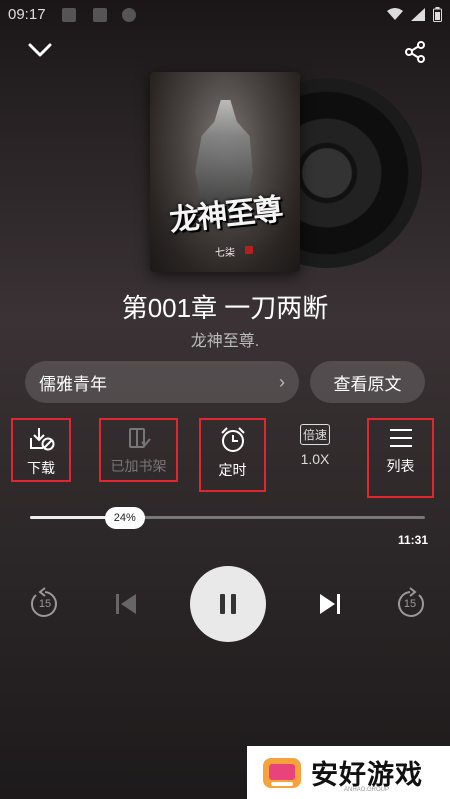  I want to click on pause-button, so click(228, 604).